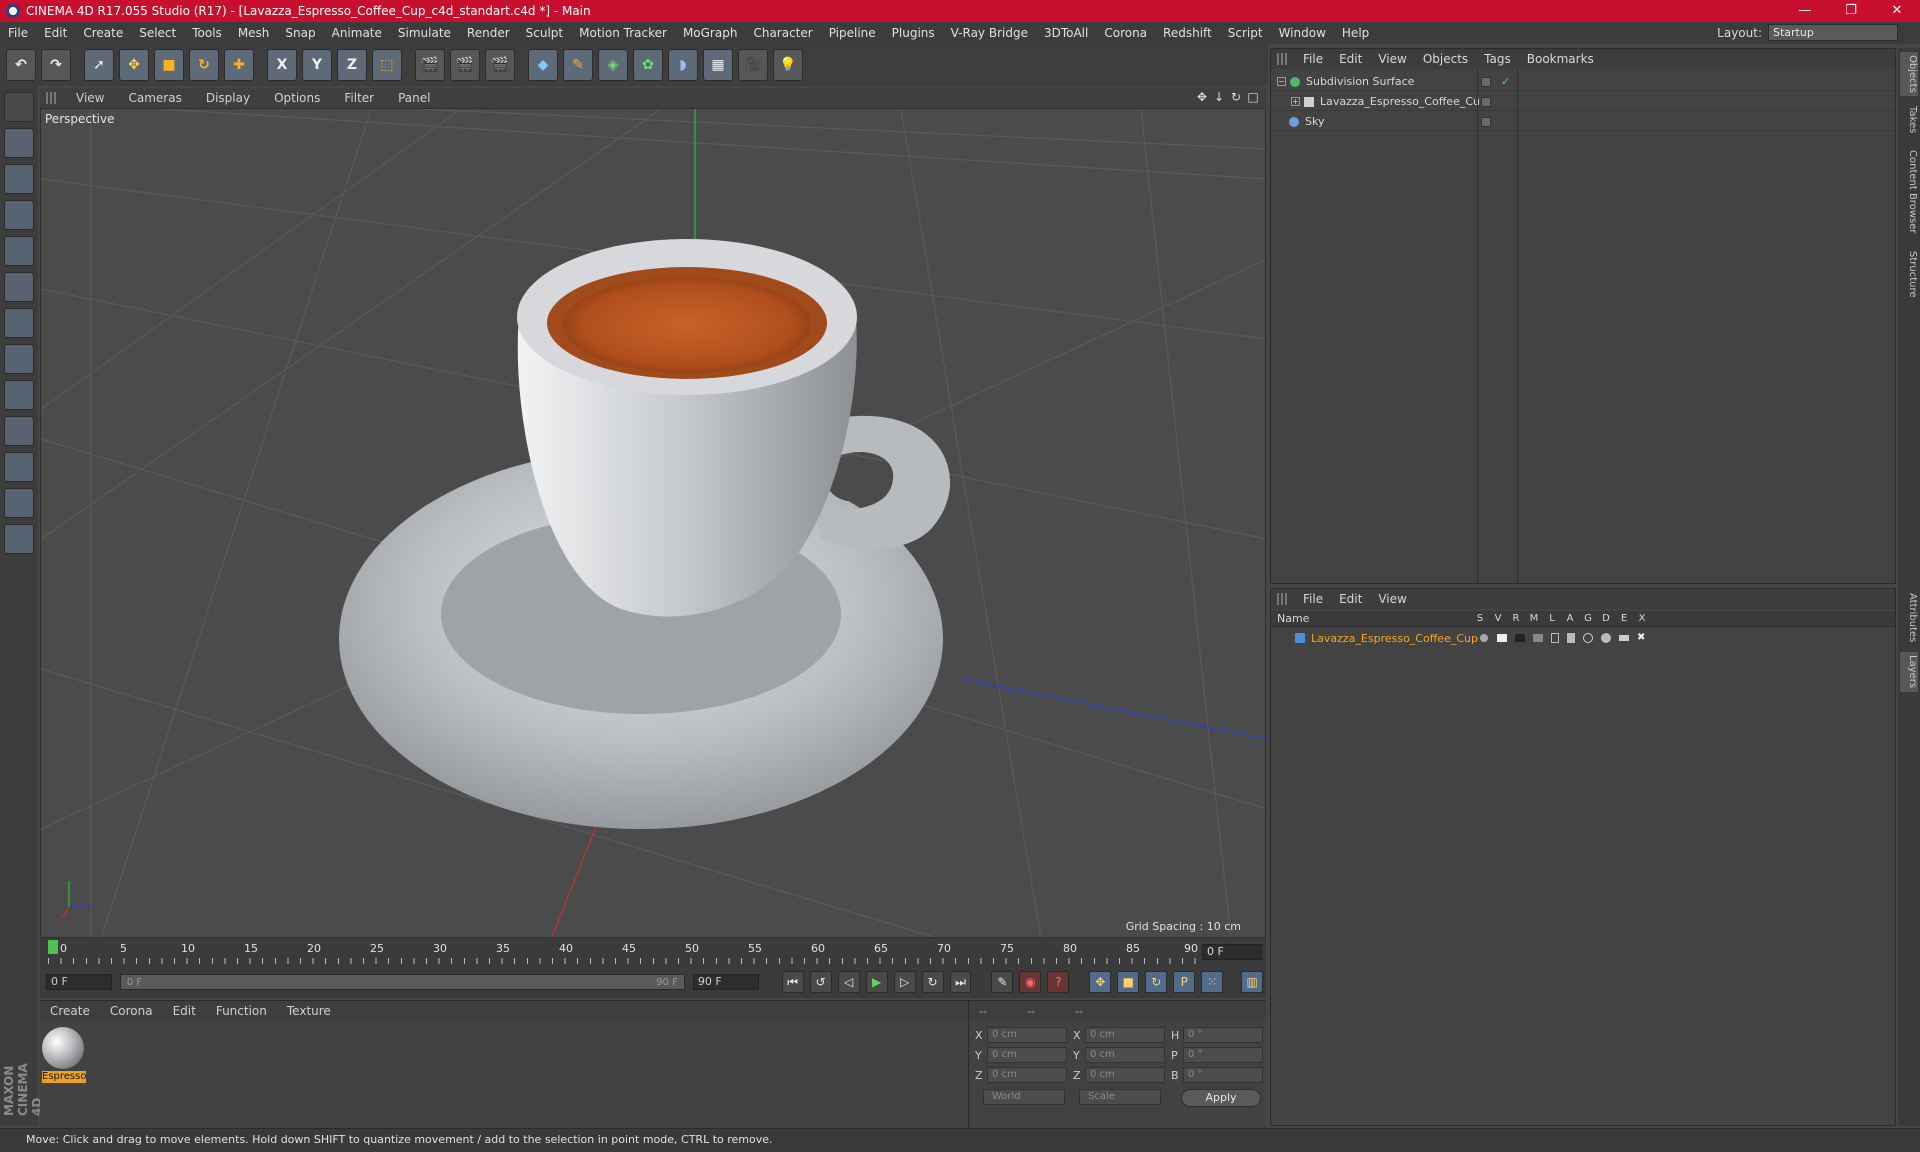  Describe the element at coordinates (1002, 982) in the screenshot. I see `record-keys-button: ✎` at that location.